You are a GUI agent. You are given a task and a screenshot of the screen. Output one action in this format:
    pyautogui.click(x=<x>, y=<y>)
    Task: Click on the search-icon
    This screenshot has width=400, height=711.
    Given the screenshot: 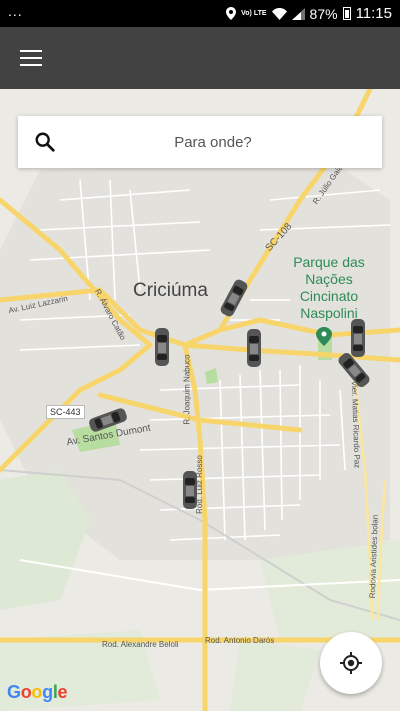 What is the action you would take?
    pyautogui.click(x=45, y=142)
    